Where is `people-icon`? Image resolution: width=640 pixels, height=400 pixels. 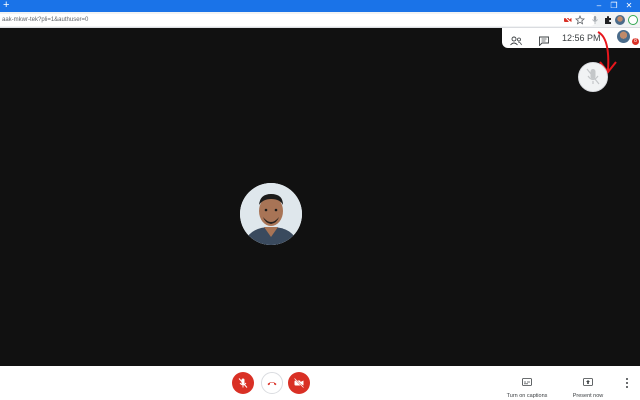 people-icon is located at coordinates (516, 39).